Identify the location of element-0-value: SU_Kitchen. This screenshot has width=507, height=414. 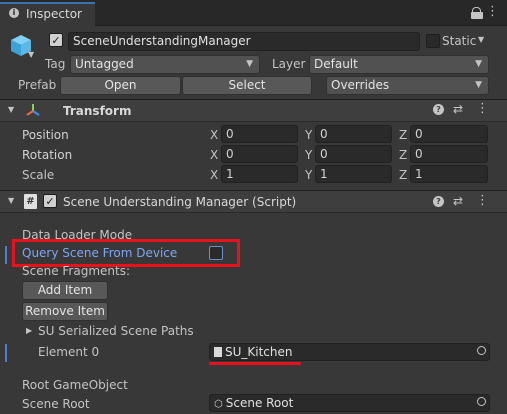
(259, 352).